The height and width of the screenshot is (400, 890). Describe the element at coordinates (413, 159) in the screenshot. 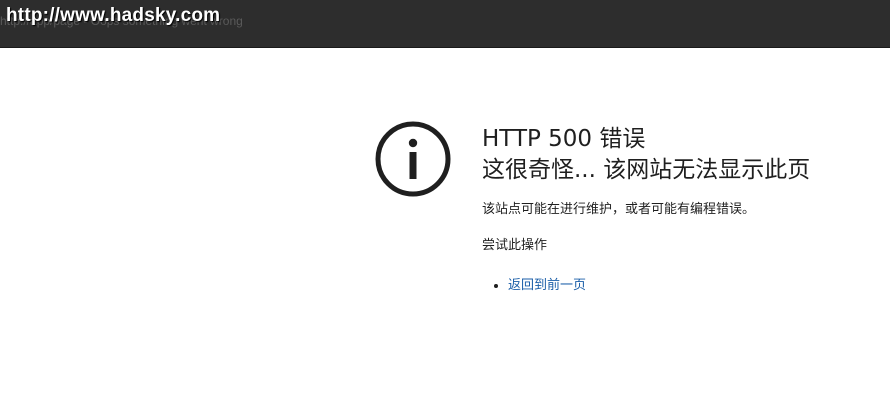

I see `info-icon` at that location.